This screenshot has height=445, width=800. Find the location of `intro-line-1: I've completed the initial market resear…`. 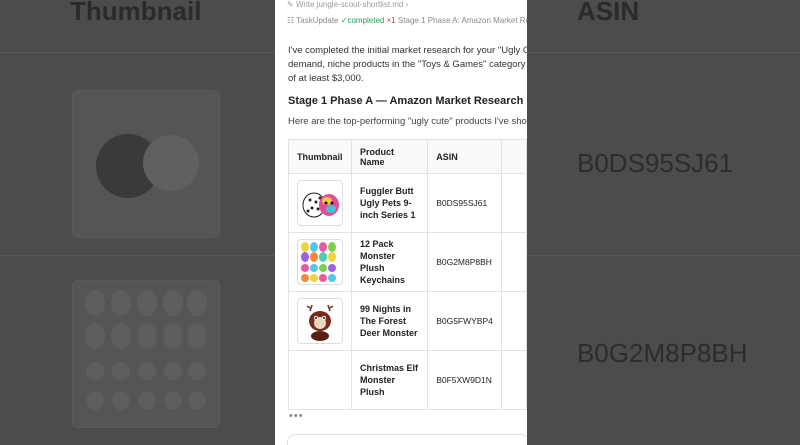

intro-line-1: I've completed the initial market resear… is located at coordinates (407, 50).